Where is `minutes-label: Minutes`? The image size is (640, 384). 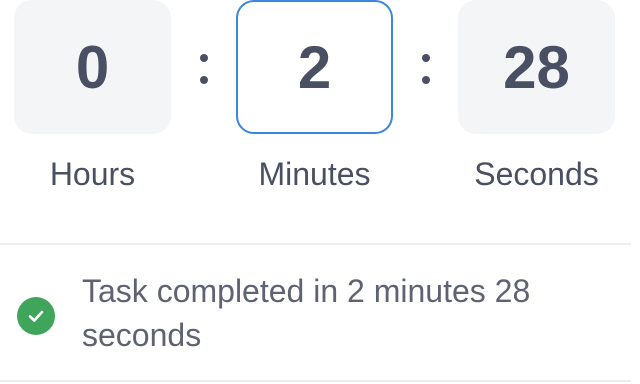
minutes-label: Minutes is located at coordinates (314, 174).